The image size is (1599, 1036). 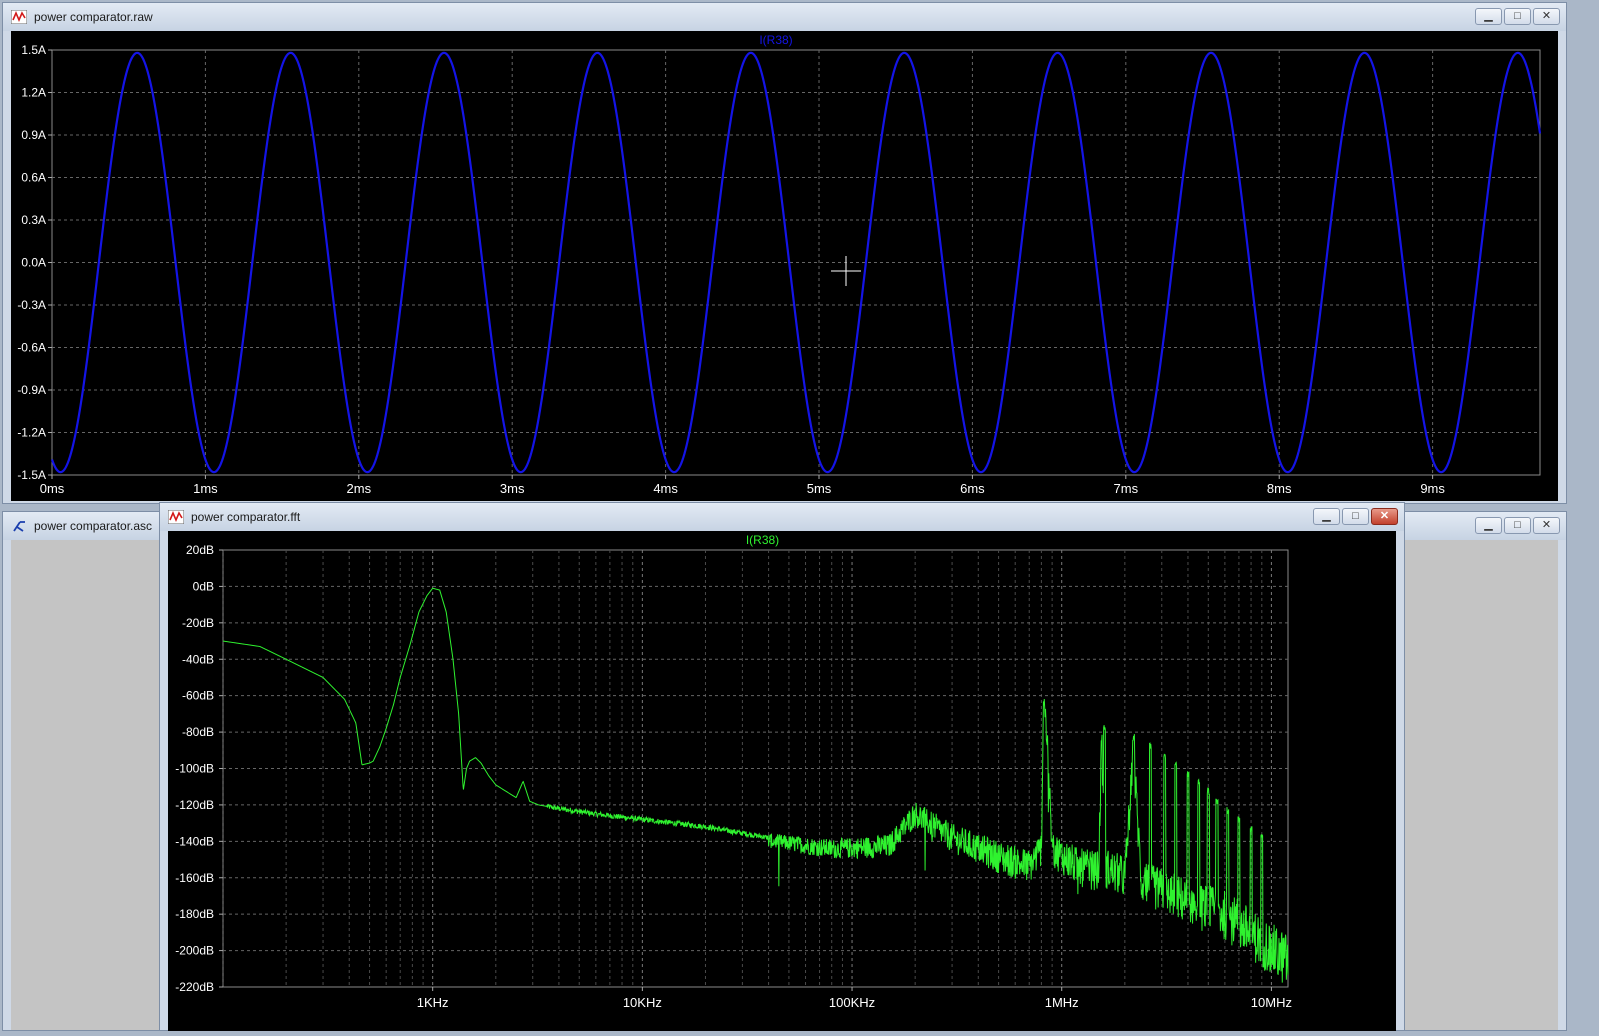 What do you see at coordinates (246, 517) in the screenshot?
I see `fft-window-title: power comparator.fft` at bounding box center [246, 517].